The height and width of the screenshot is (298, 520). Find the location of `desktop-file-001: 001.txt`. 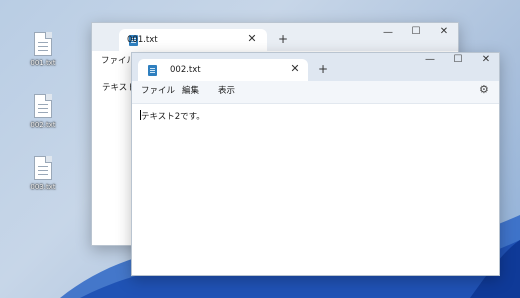

desktop-file-001: 001.txt is located at coordinates (43, 49).